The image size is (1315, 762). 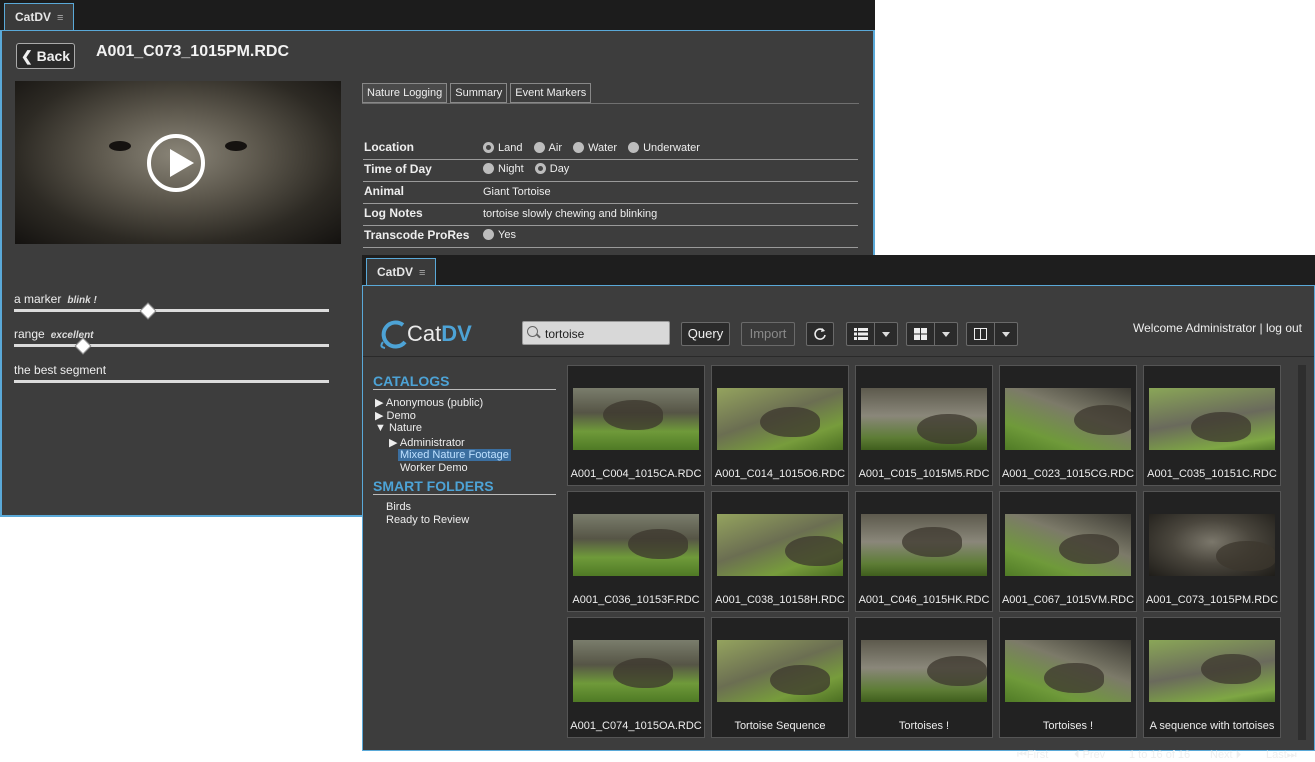 I want to click on catdv-logo-icon, so click(x=393, y=334).